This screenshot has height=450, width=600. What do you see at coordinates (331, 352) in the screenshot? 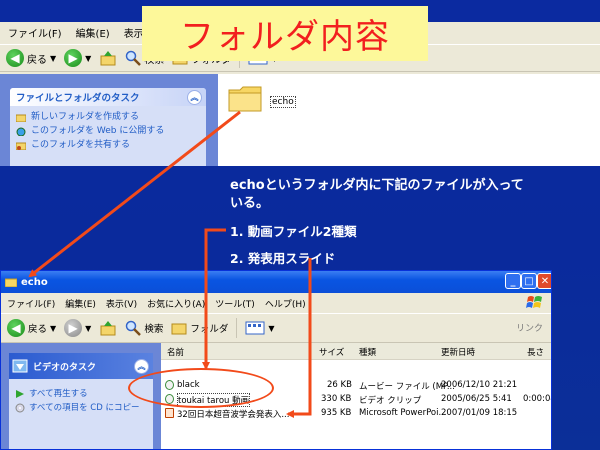
I see `column-size: サイズ` at bounding box center [331, 352].